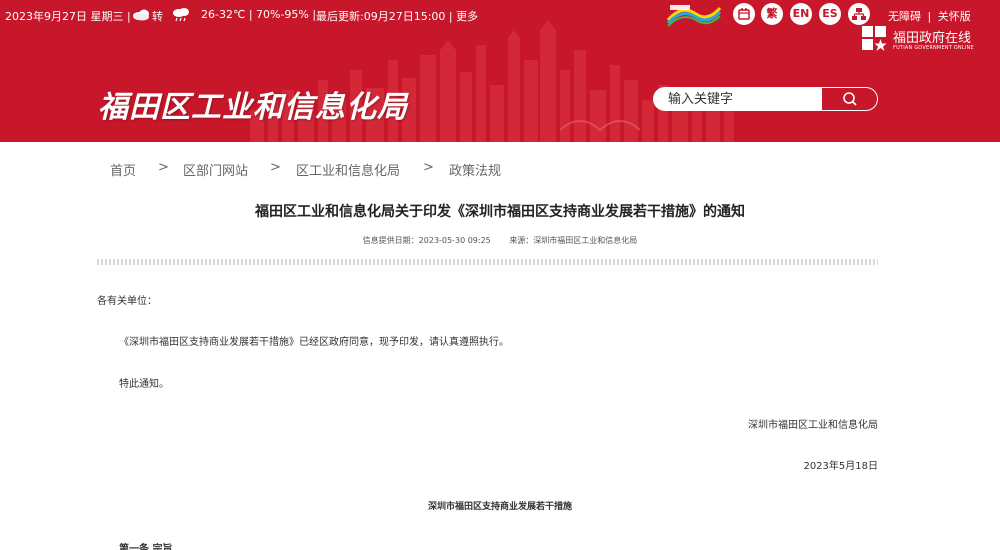  What do you see at coordinates (157, 16) in the screenshot?
I see `weather-description: 转` at bounding box center [157, 16].